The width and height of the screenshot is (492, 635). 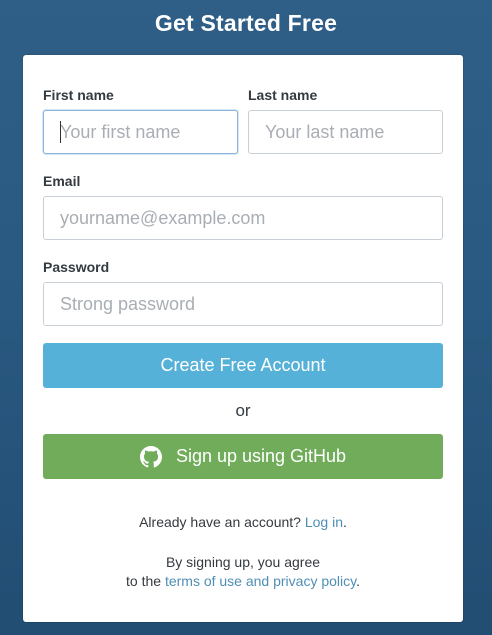 I want to click on login-link: Log in, so click(x=324, y=522).